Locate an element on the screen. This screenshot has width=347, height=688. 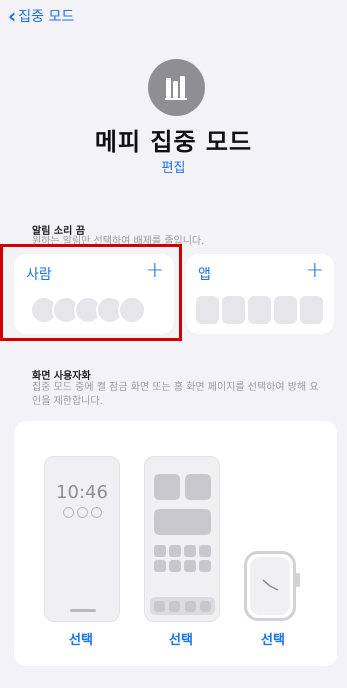
select-home-screen-button: 선택 is located at coordinates (181, 638).